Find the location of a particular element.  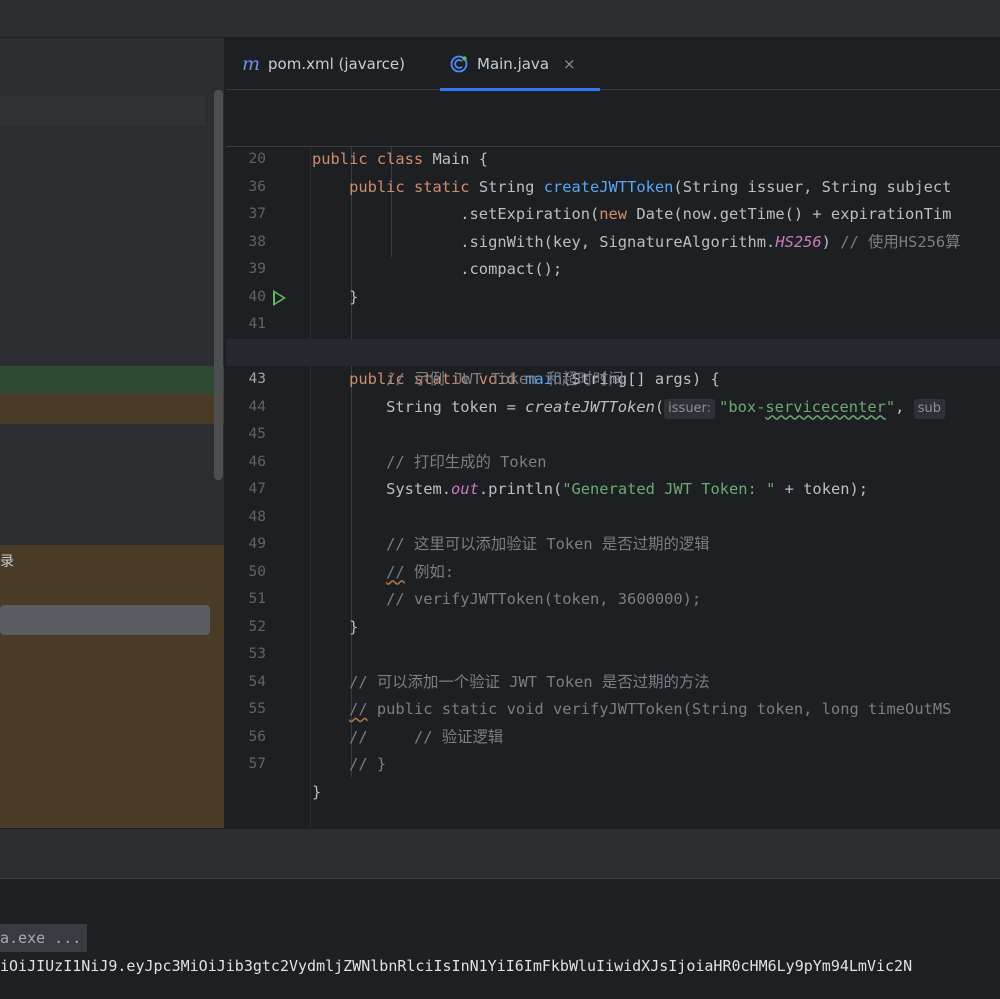

editor-tabs: m pom.xml (javarce) Main.java × is located at coordinates (613, 64).